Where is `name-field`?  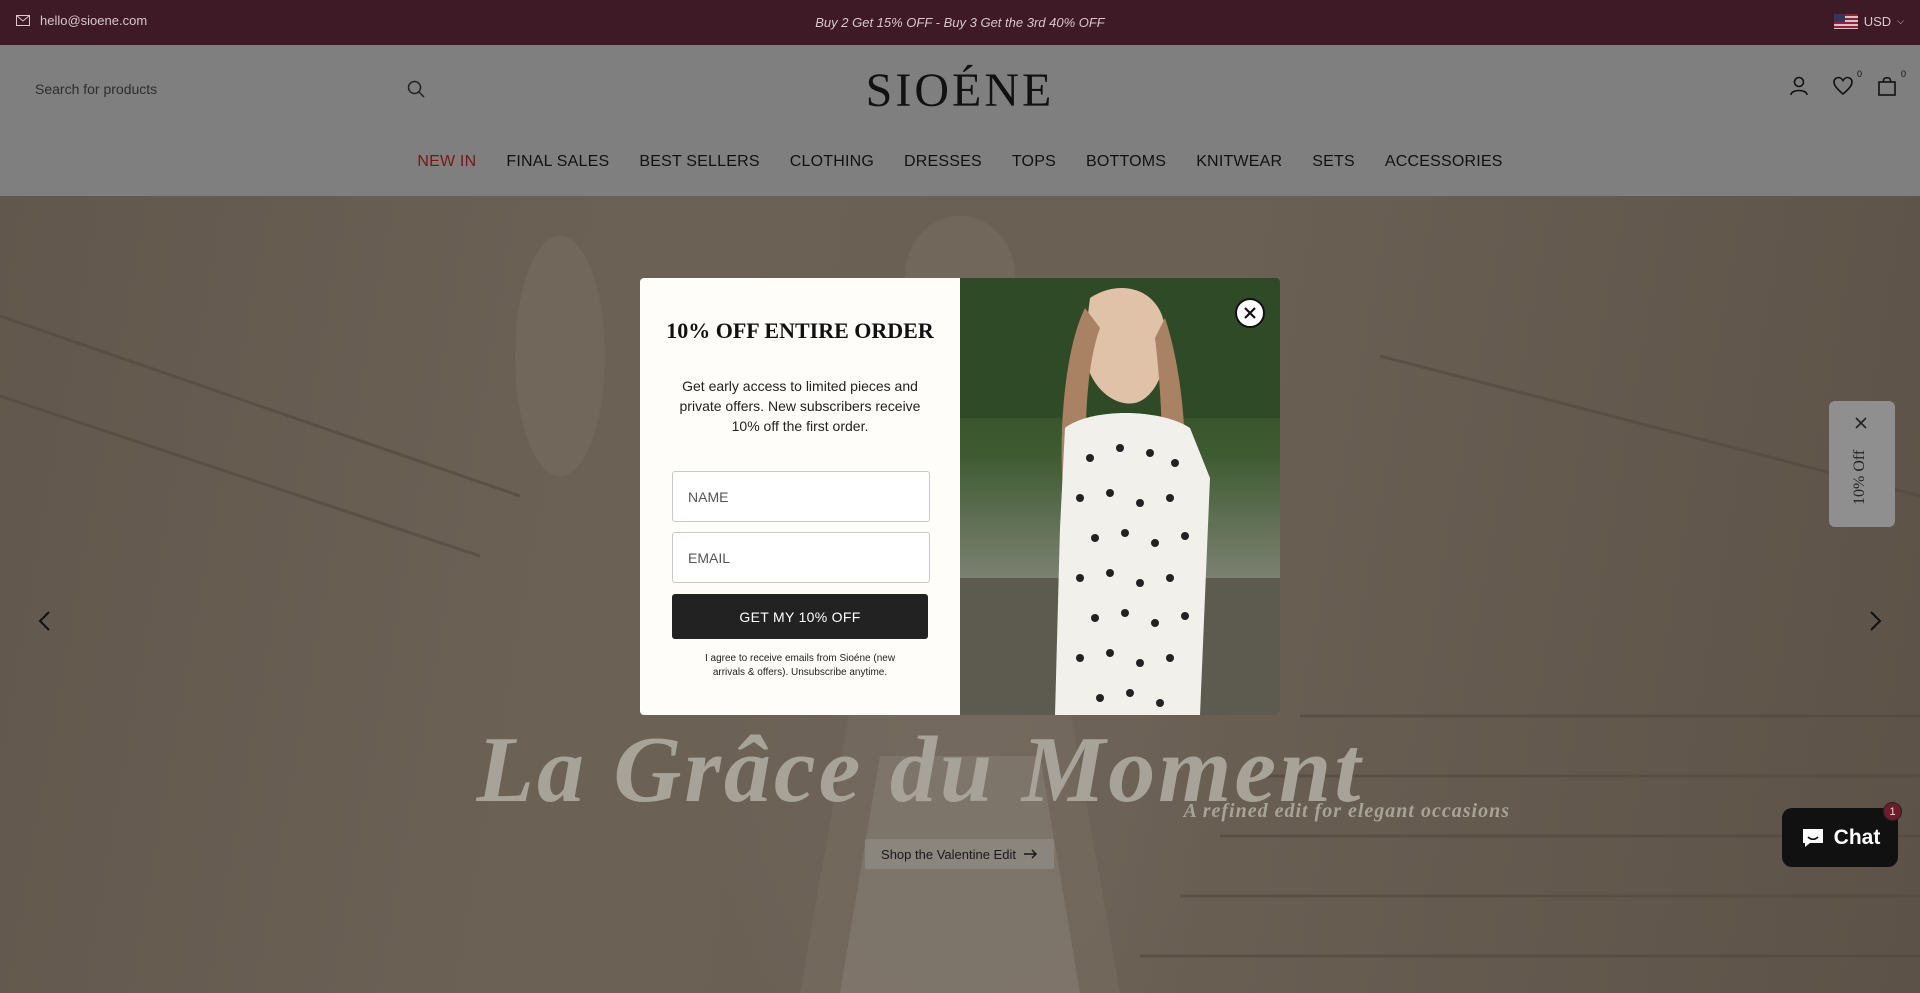
name-field is located at coordinates (801, 496).